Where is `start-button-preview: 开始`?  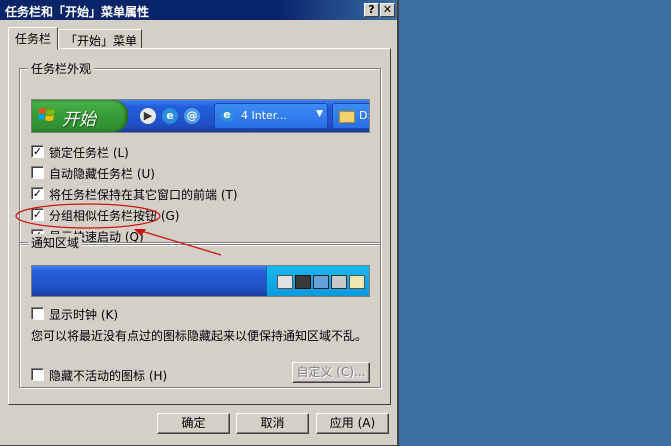 start-button-preview: 开始 is located at coordinates (80, 116).